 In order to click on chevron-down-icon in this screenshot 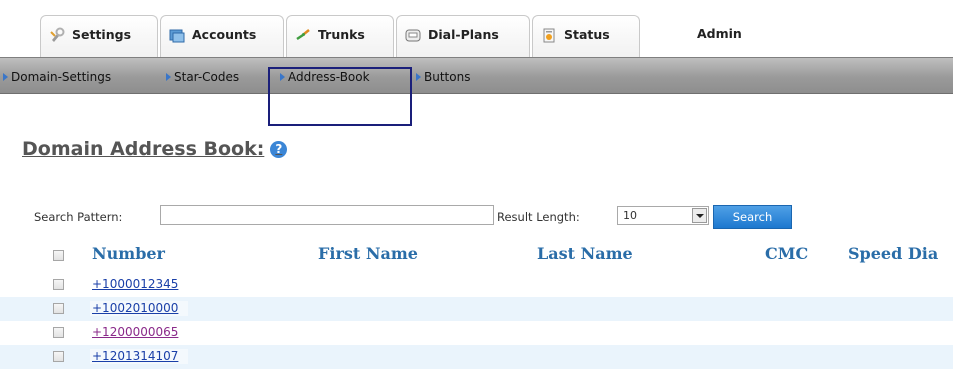, I will do `click(699, 215)`.